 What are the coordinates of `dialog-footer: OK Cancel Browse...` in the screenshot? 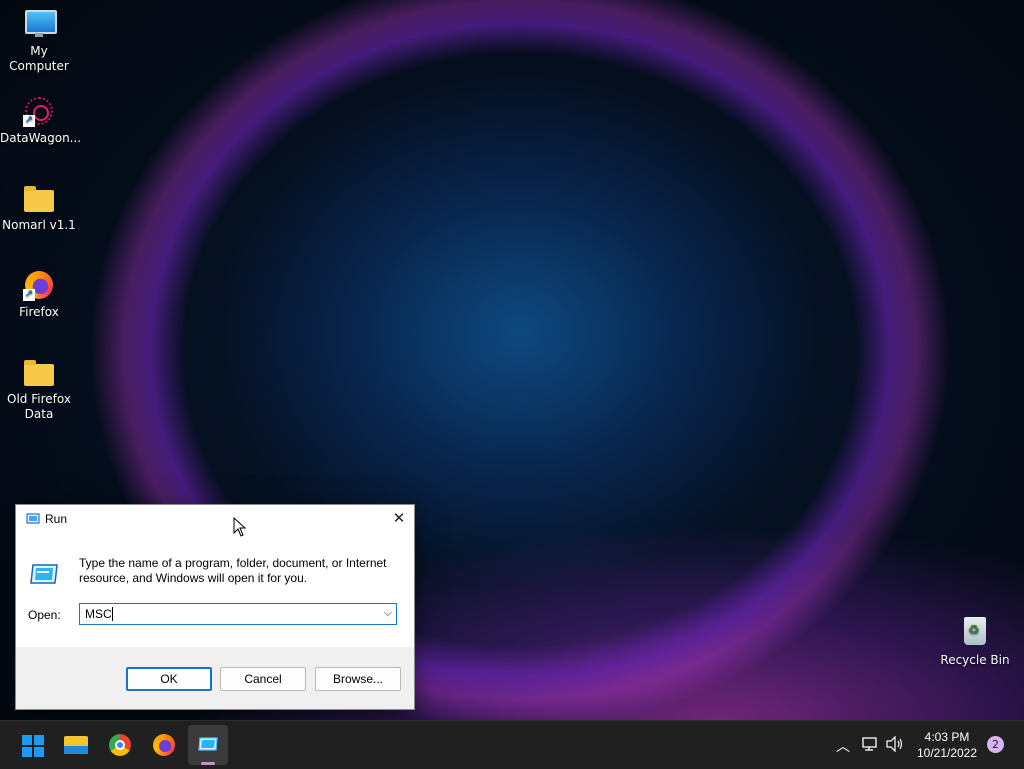 It's located at (215, 678).